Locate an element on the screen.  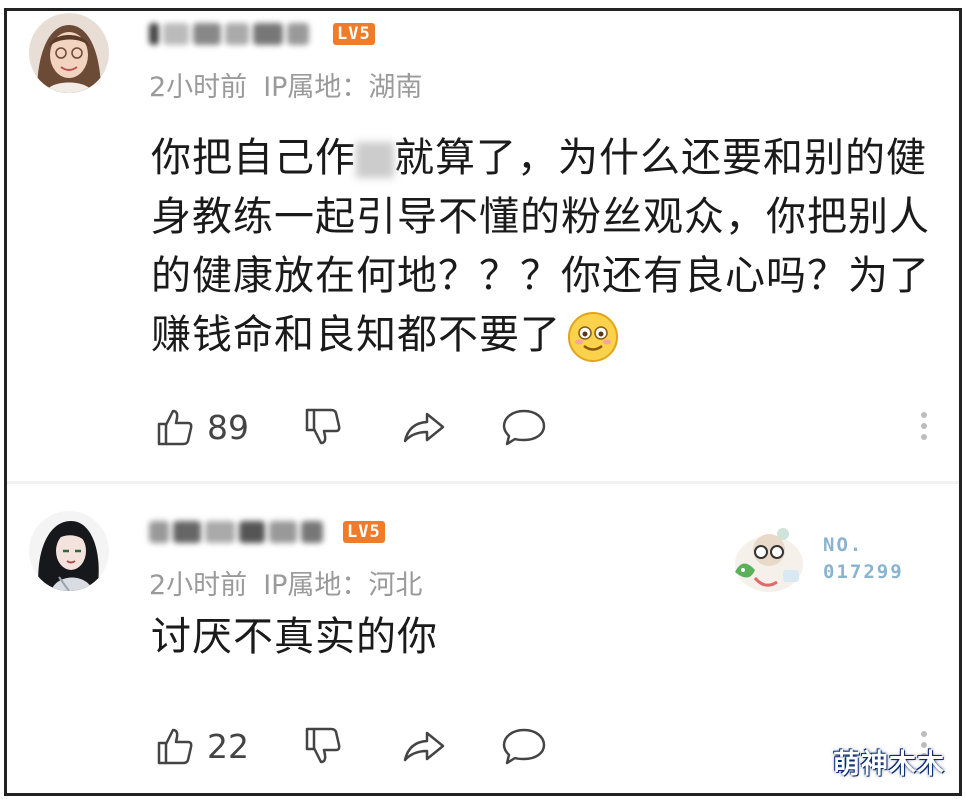
fan-badge: NO. 017299 is located at coordinates (825, 561).